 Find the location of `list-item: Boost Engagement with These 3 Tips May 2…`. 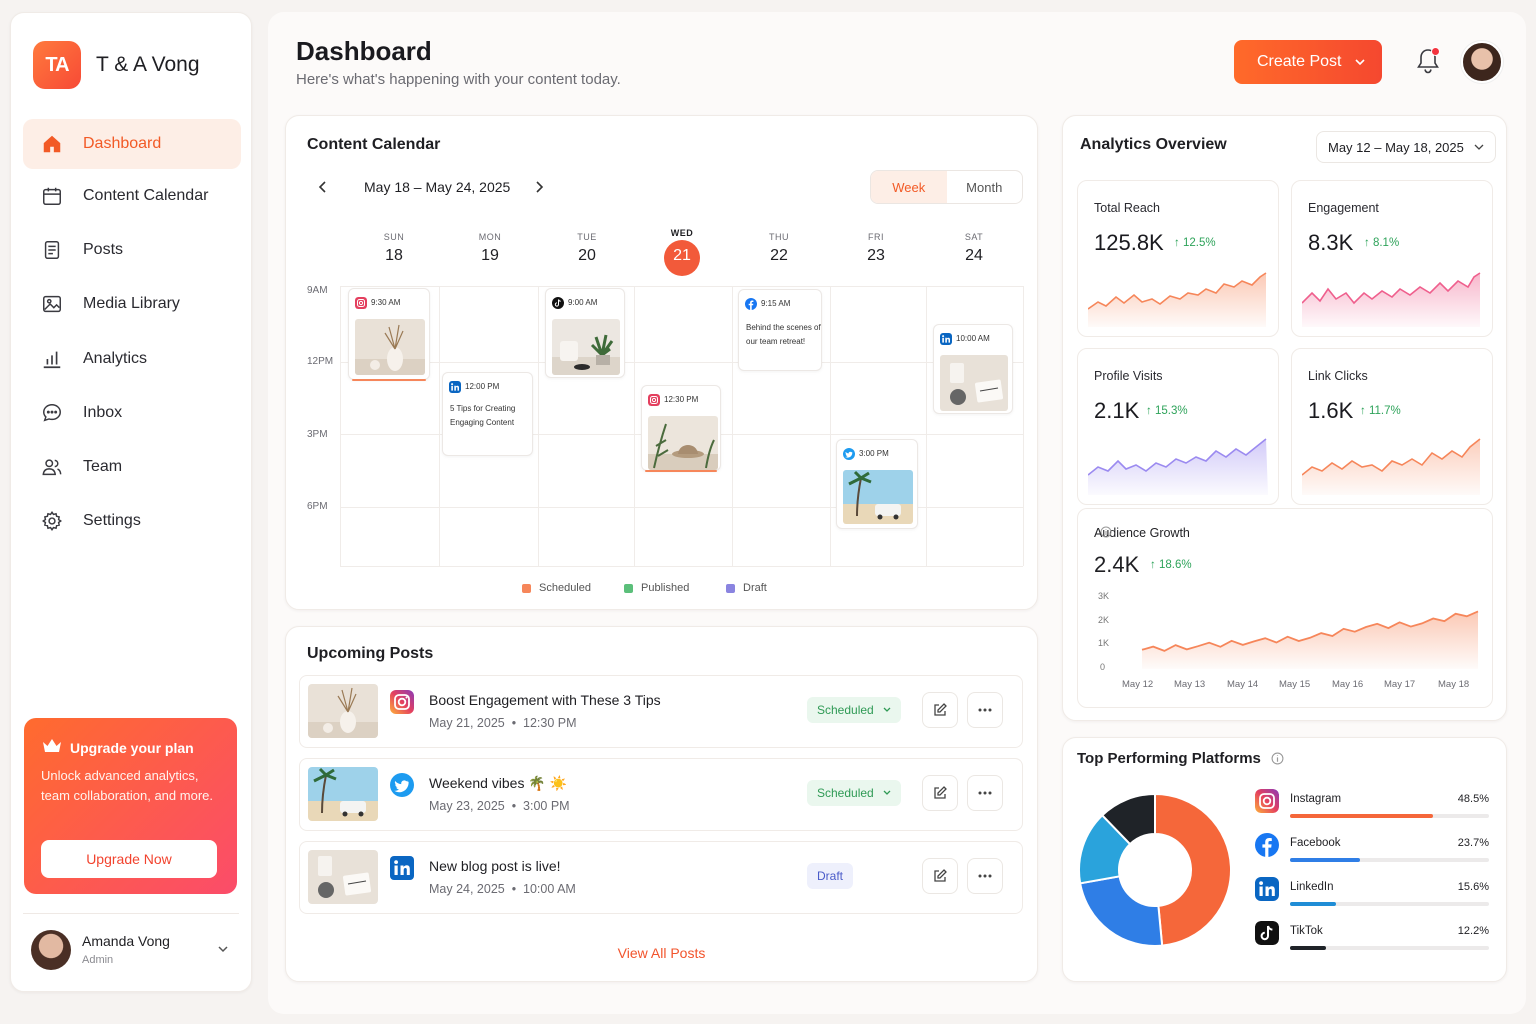

list-item: Boost Engagement with These 3 Tips May 2… is located at coordinates (661, 711).